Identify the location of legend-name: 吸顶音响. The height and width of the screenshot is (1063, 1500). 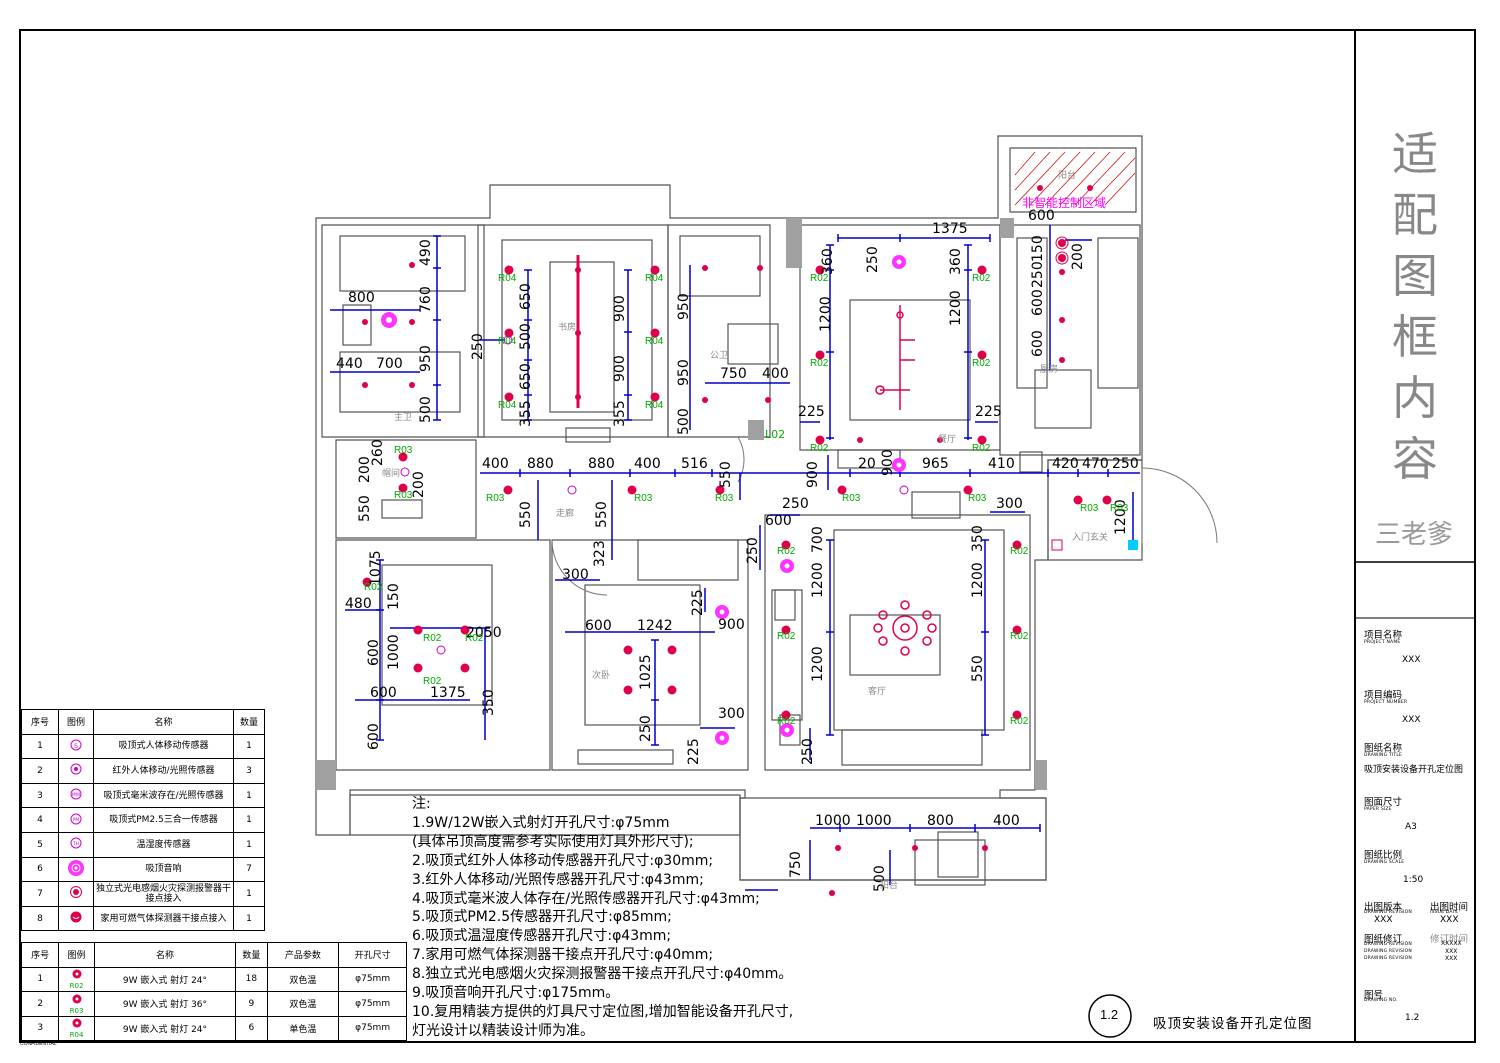
(163, 869).